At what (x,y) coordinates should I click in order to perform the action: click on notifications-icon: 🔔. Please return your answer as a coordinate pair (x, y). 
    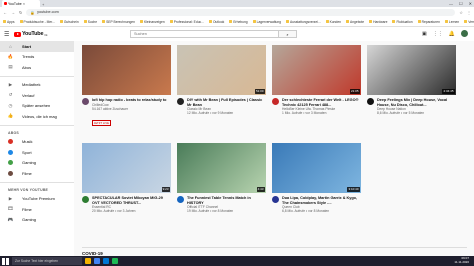
    Looking at the image, I should click on (452, 34).